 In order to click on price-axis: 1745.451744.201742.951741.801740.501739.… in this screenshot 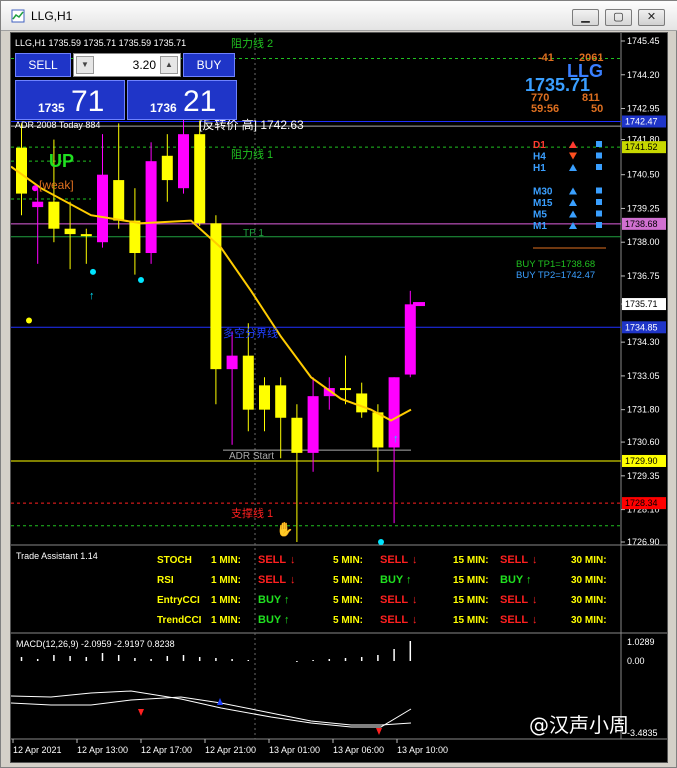, I will do `click(643, 291)`.